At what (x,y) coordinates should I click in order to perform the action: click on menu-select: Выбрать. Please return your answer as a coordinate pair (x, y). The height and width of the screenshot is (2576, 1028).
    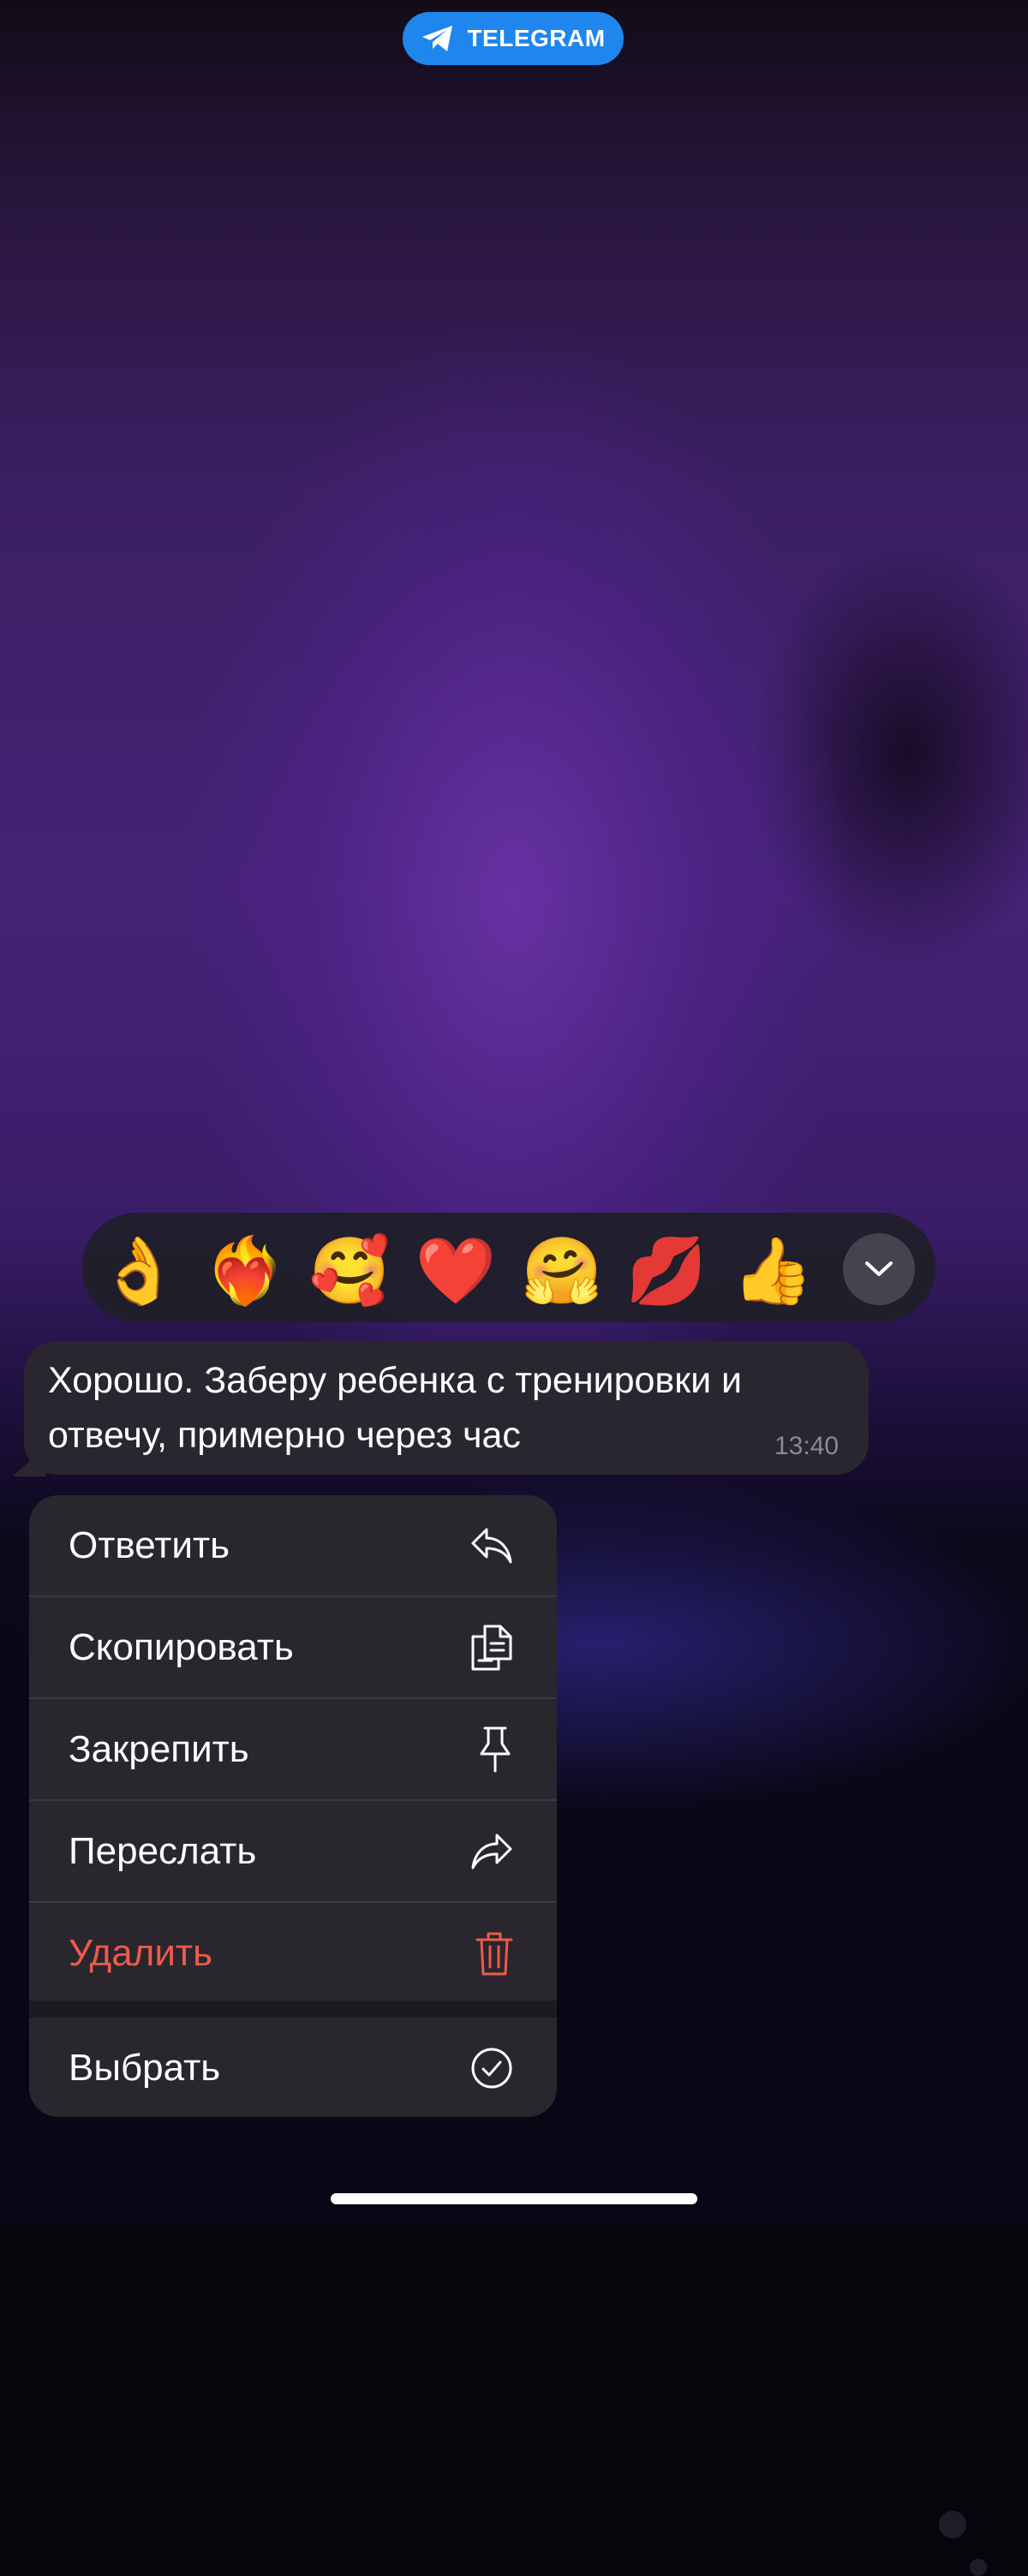
    Looking at the image, I should click on (293, 2067).